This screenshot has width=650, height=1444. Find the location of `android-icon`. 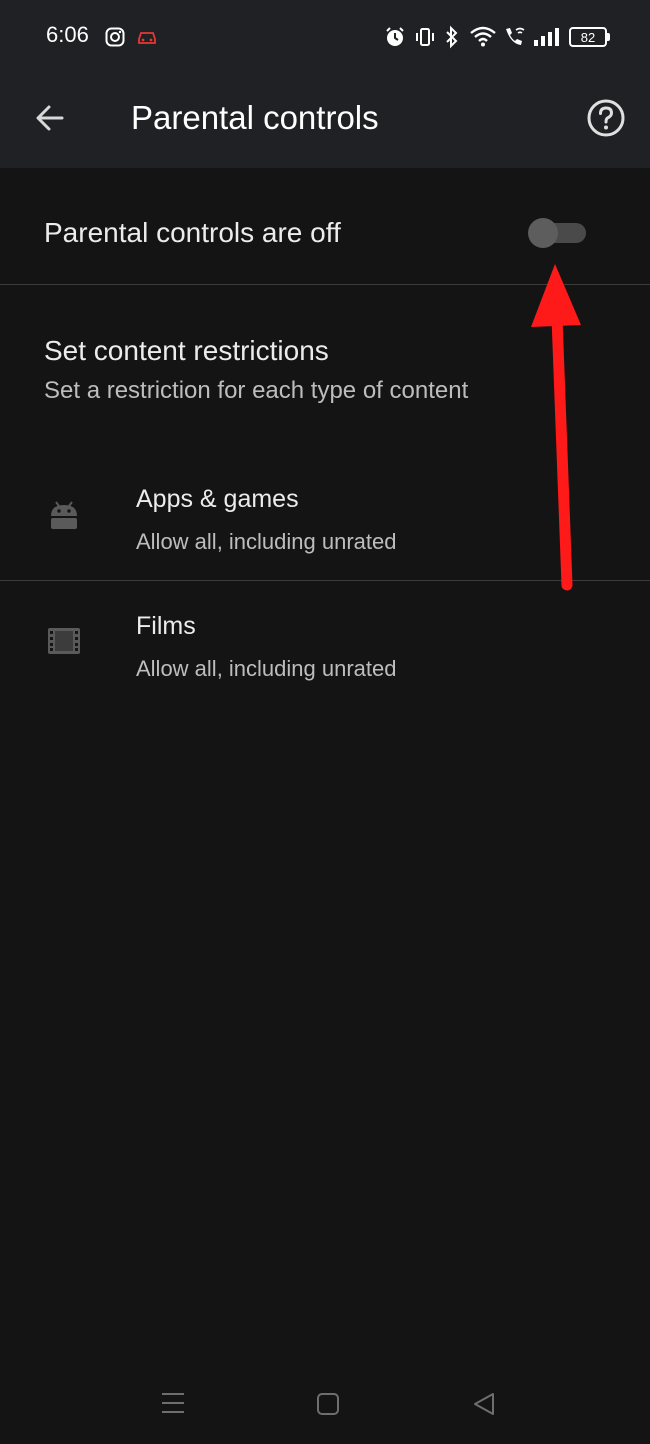

android-icon is located at coordinates (64, 515).